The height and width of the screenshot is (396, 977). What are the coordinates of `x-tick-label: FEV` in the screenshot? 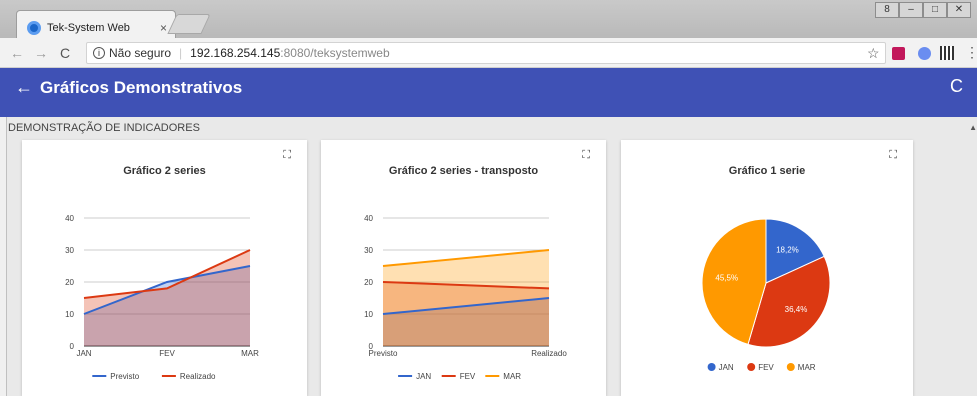 It's located at (167, 353).